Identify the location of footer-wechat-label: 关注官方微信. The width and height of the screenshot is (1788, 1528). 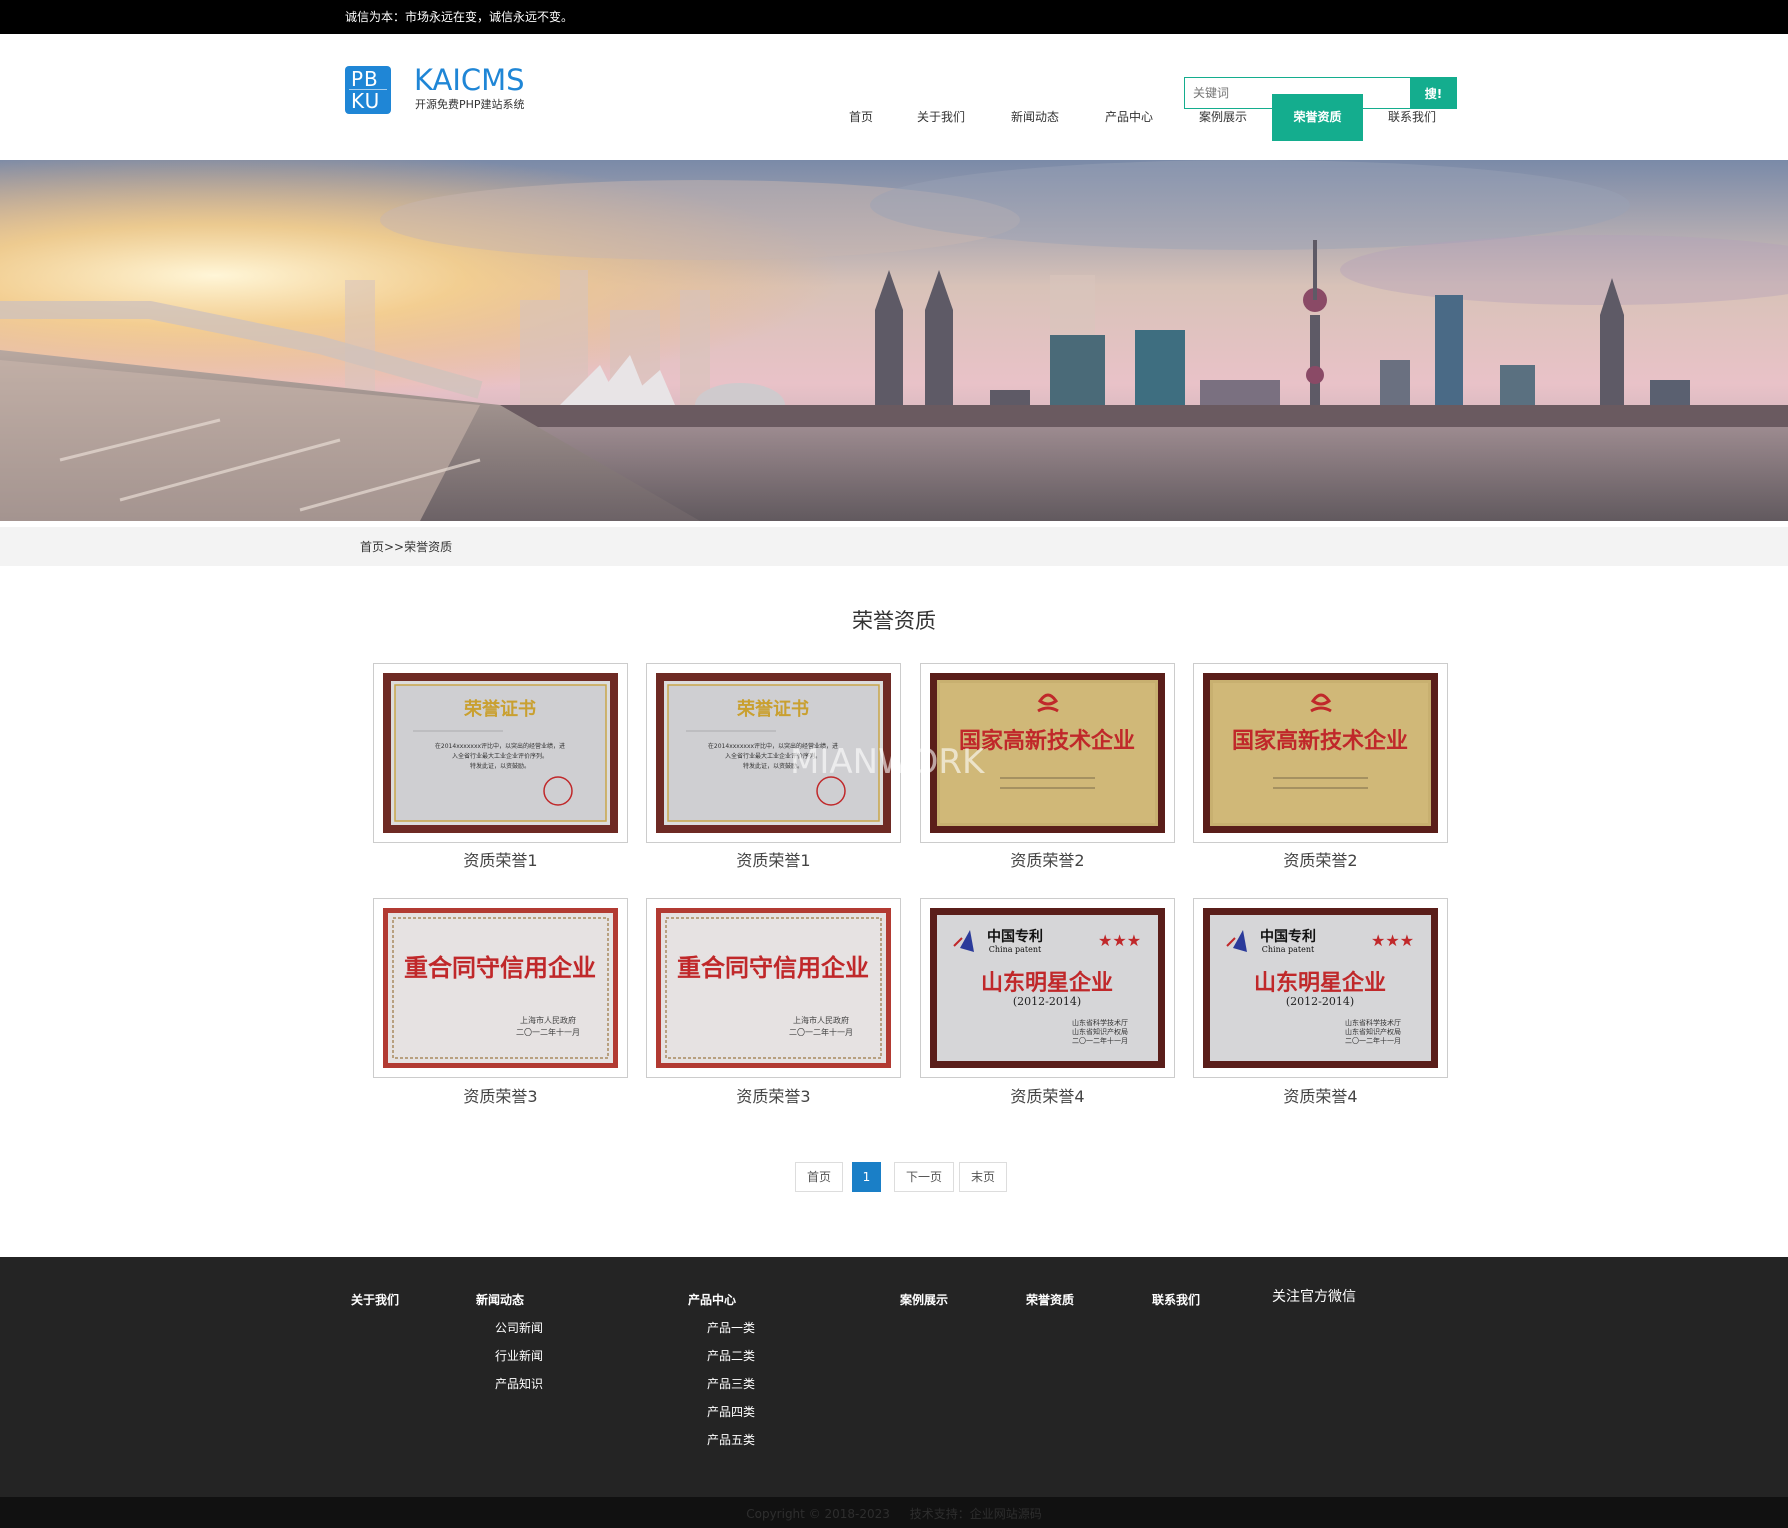
(1314, 1297).